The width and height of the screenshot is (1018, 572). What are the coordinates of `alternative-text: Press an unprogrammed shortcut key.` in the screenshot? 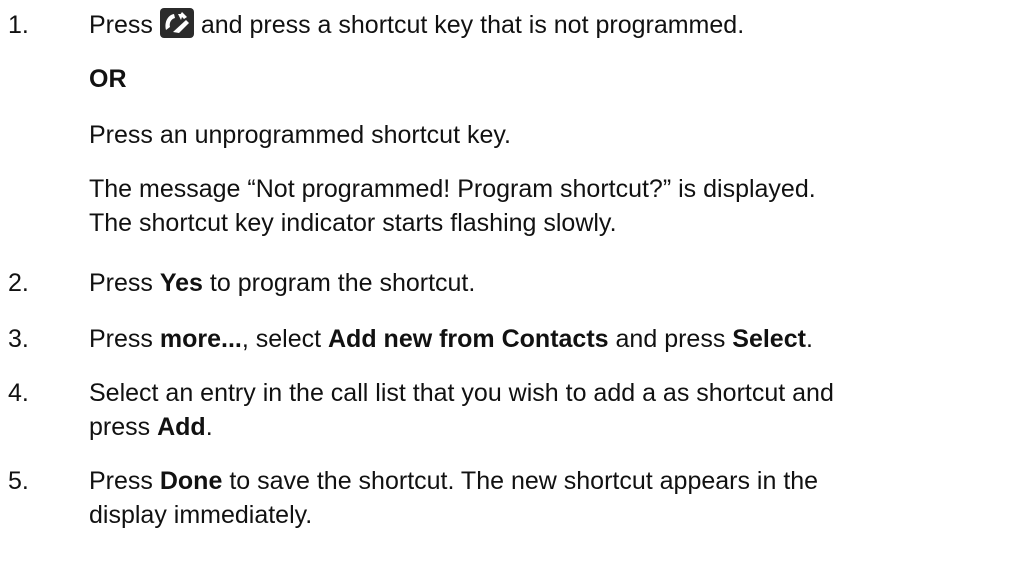 It's located at (300, 135).